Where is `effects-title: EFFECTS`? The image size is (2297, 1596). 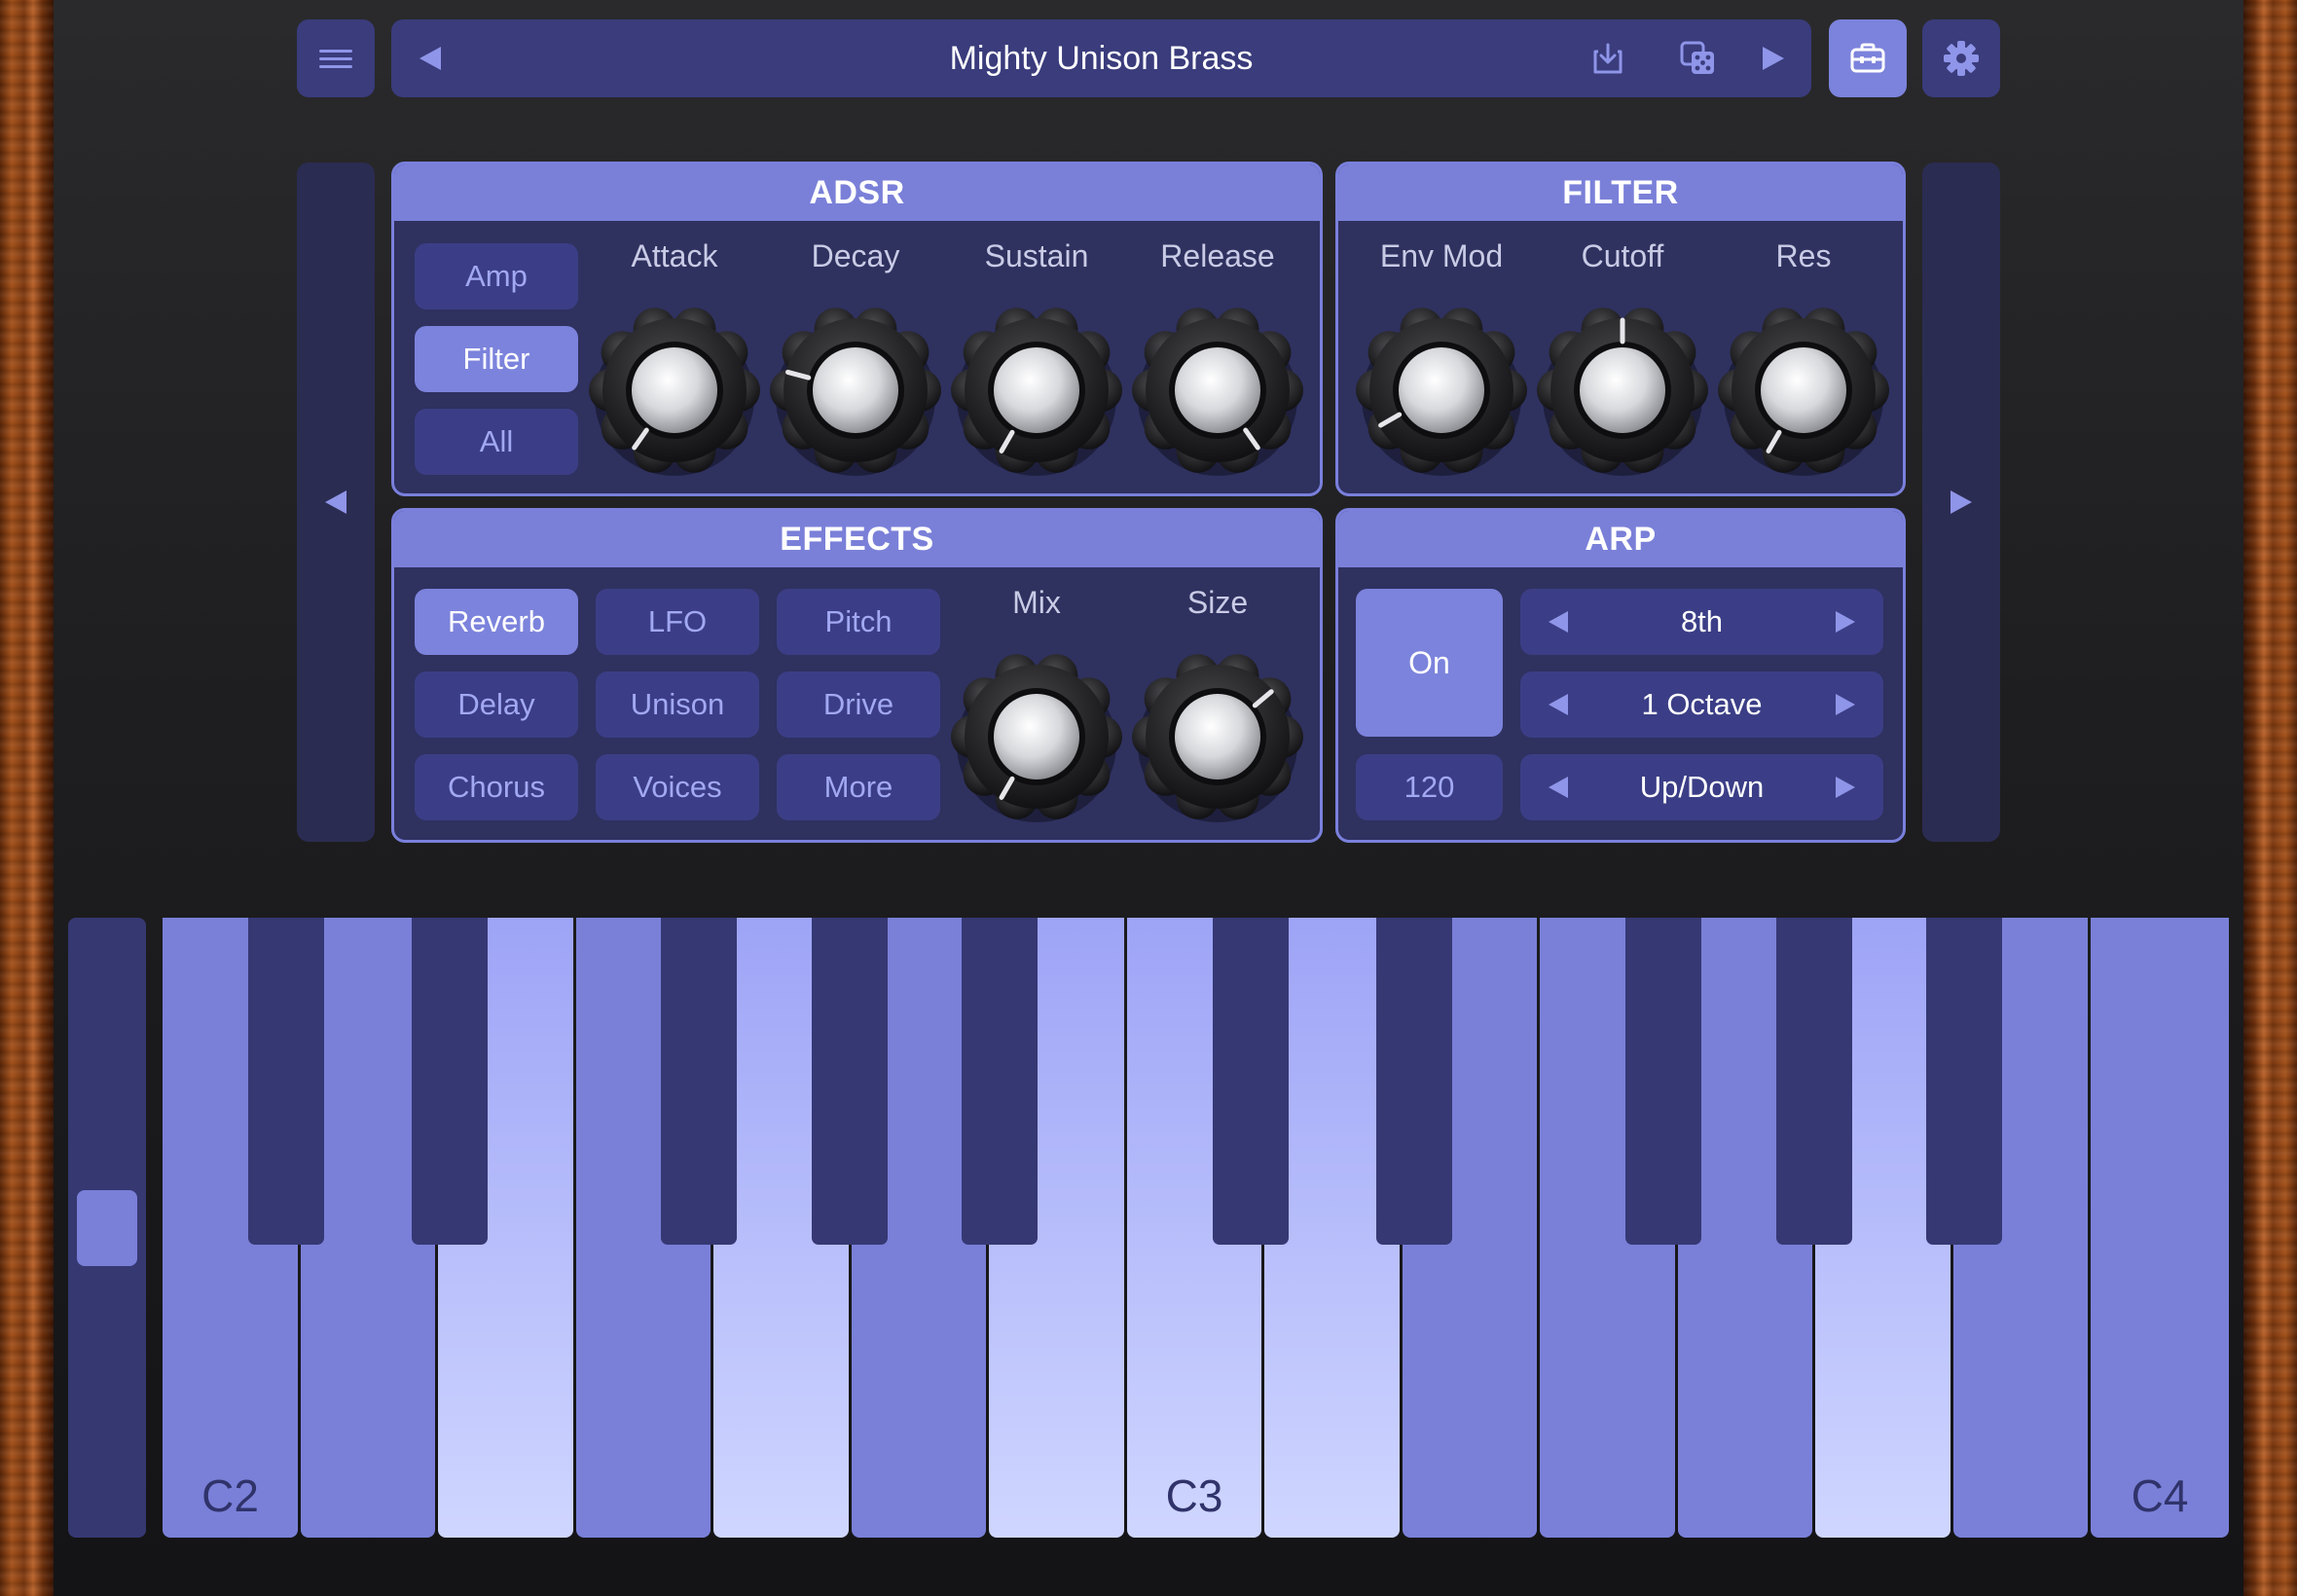 effects-title: EFFECTS is located at coordinates (857, 539).